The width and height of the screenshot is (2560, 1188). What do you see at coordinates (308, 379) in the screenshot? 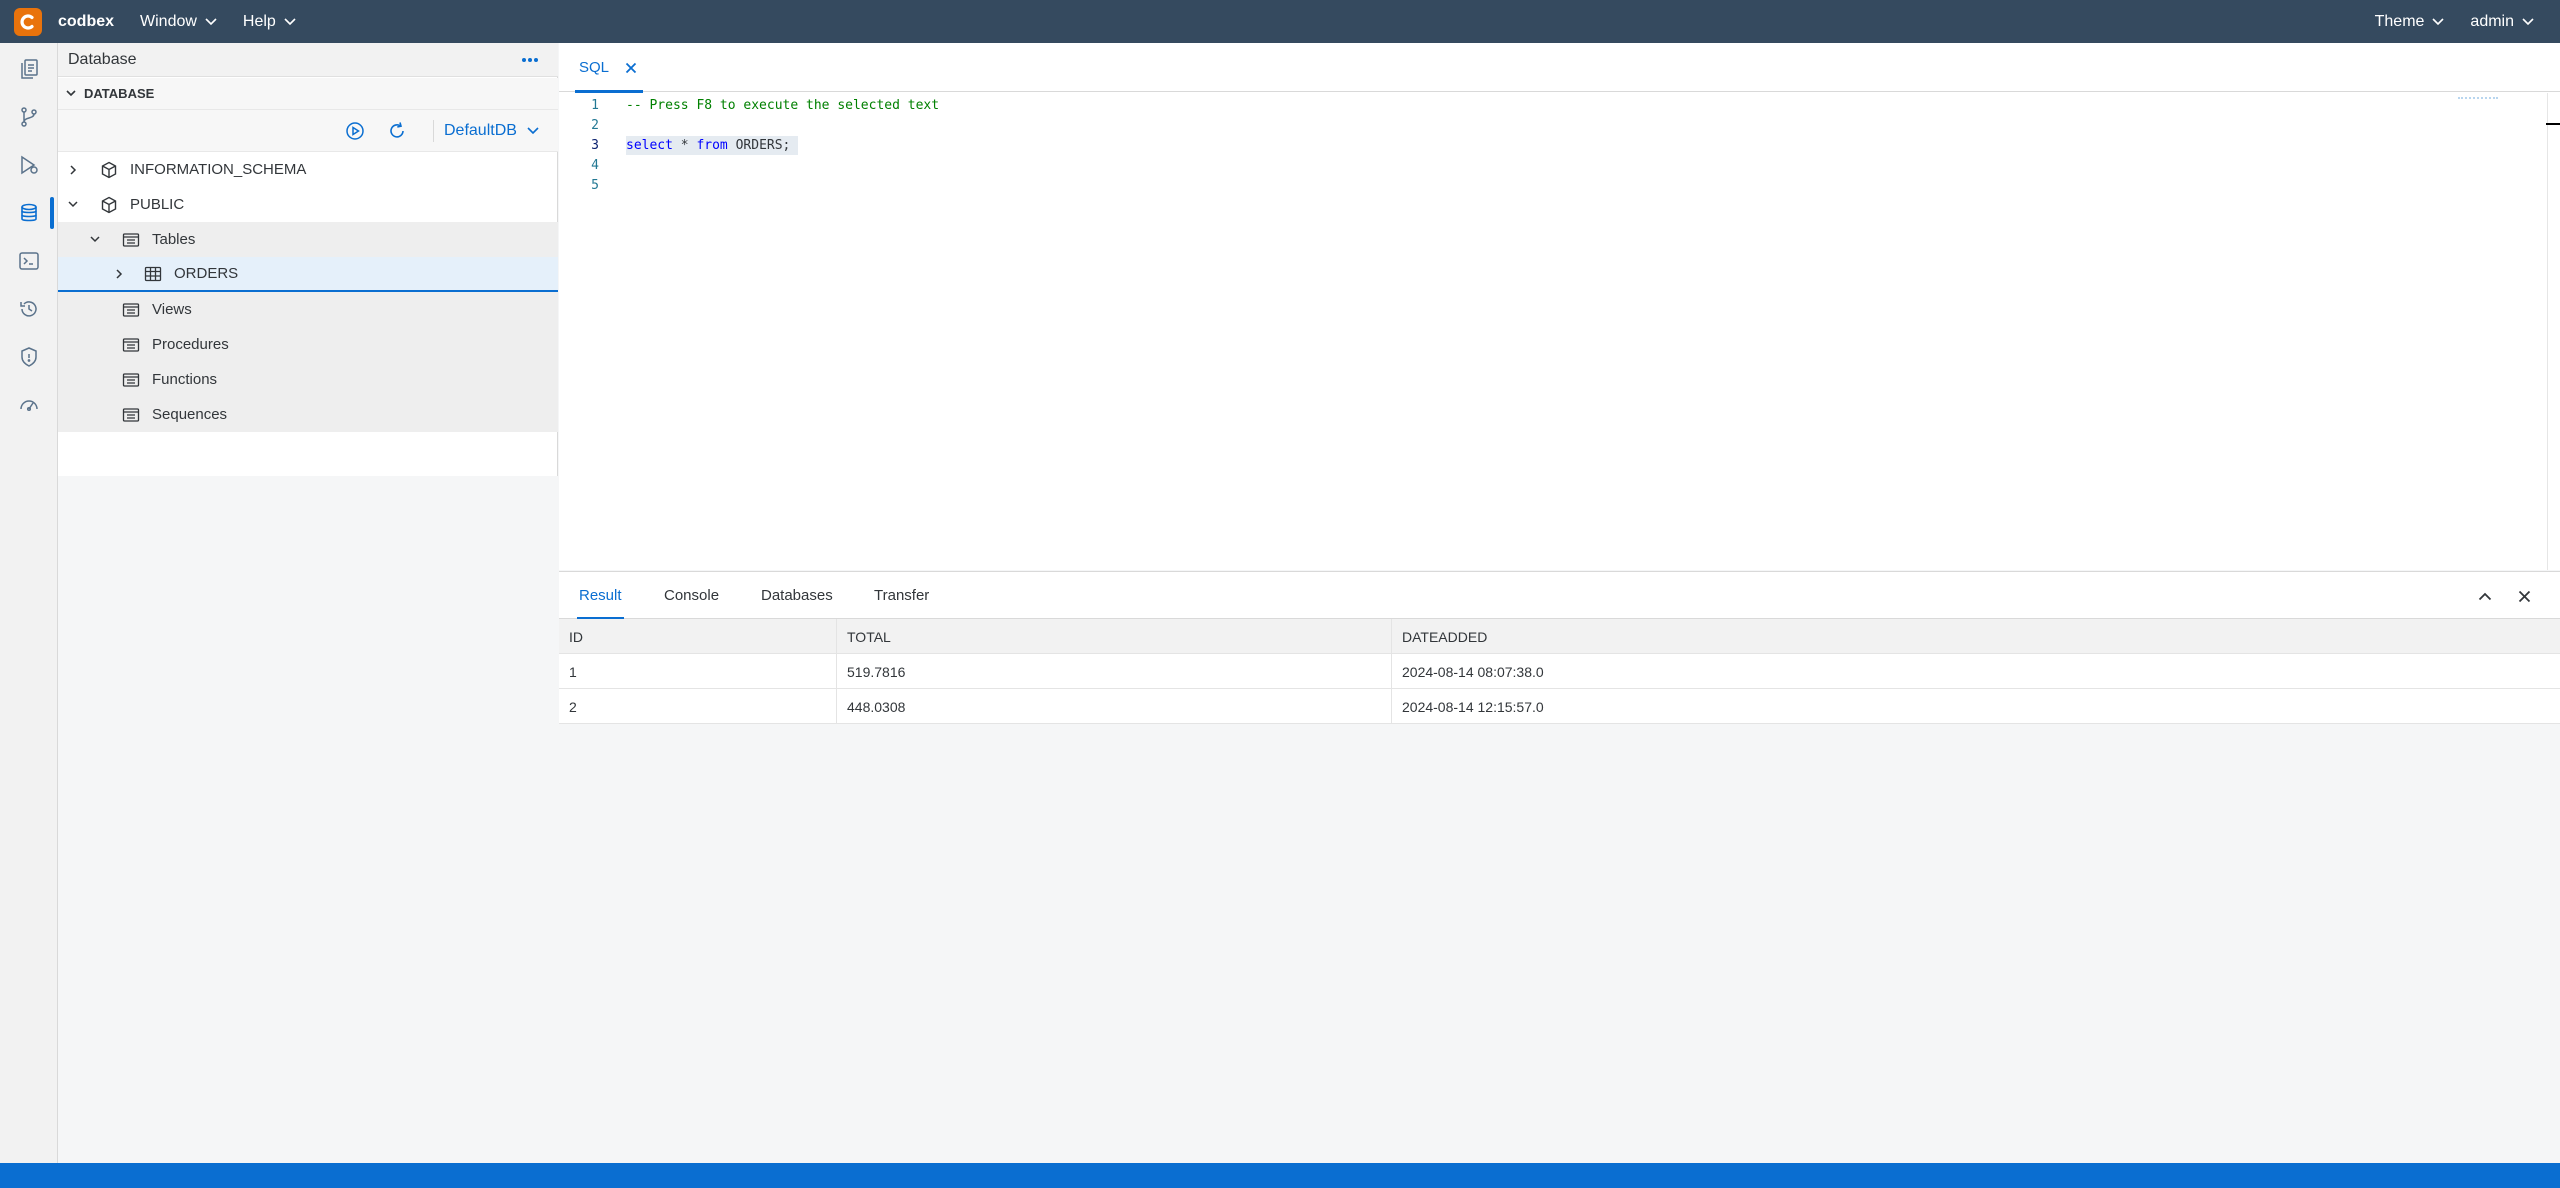
I see `tree-item-functions: Functions` at bounding box center [308, 379].